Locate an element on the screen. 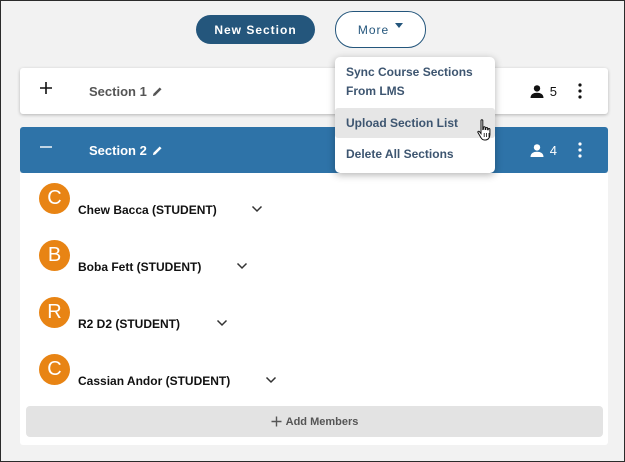 The image size is (625, 462). new-section-button: New Section is located at coordinates (255, 29).